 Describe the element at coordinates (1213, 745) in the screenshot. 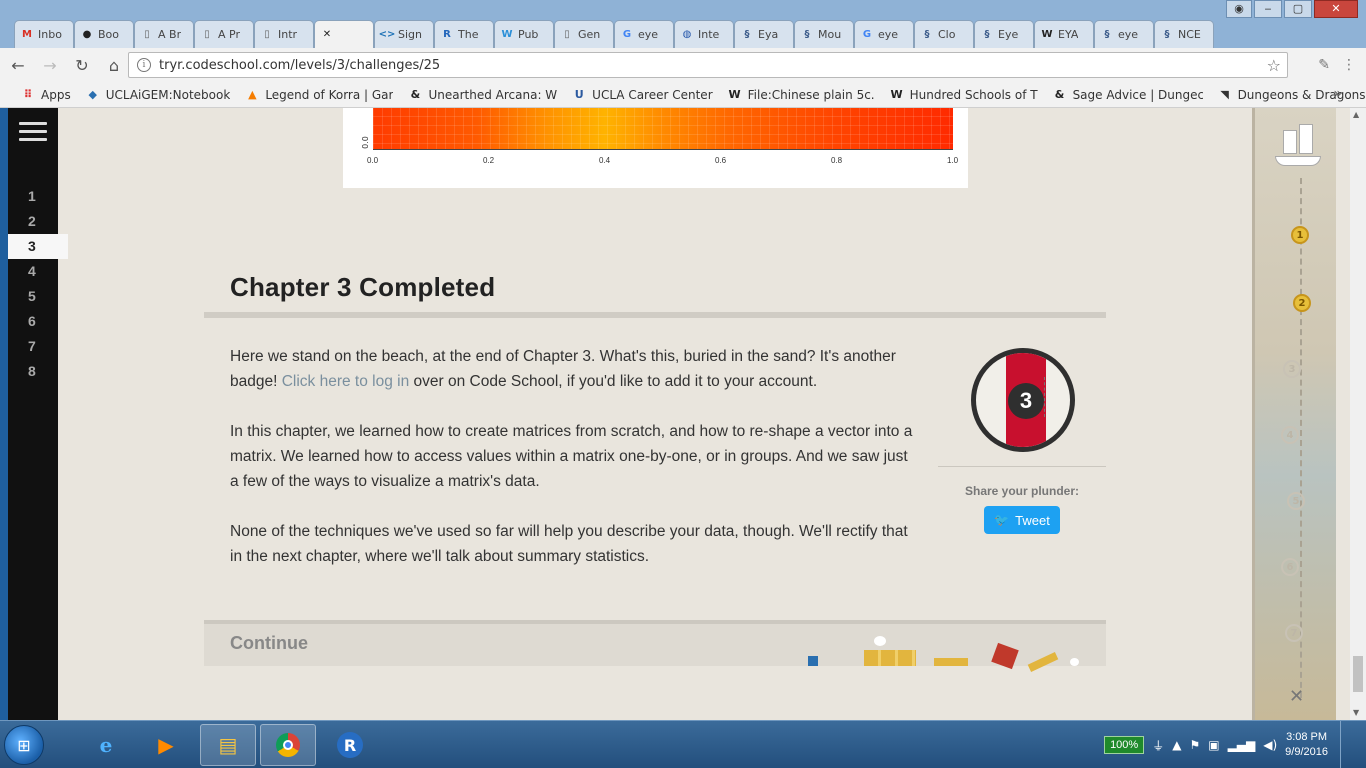

I see `devices-icon: ▣` at that location.